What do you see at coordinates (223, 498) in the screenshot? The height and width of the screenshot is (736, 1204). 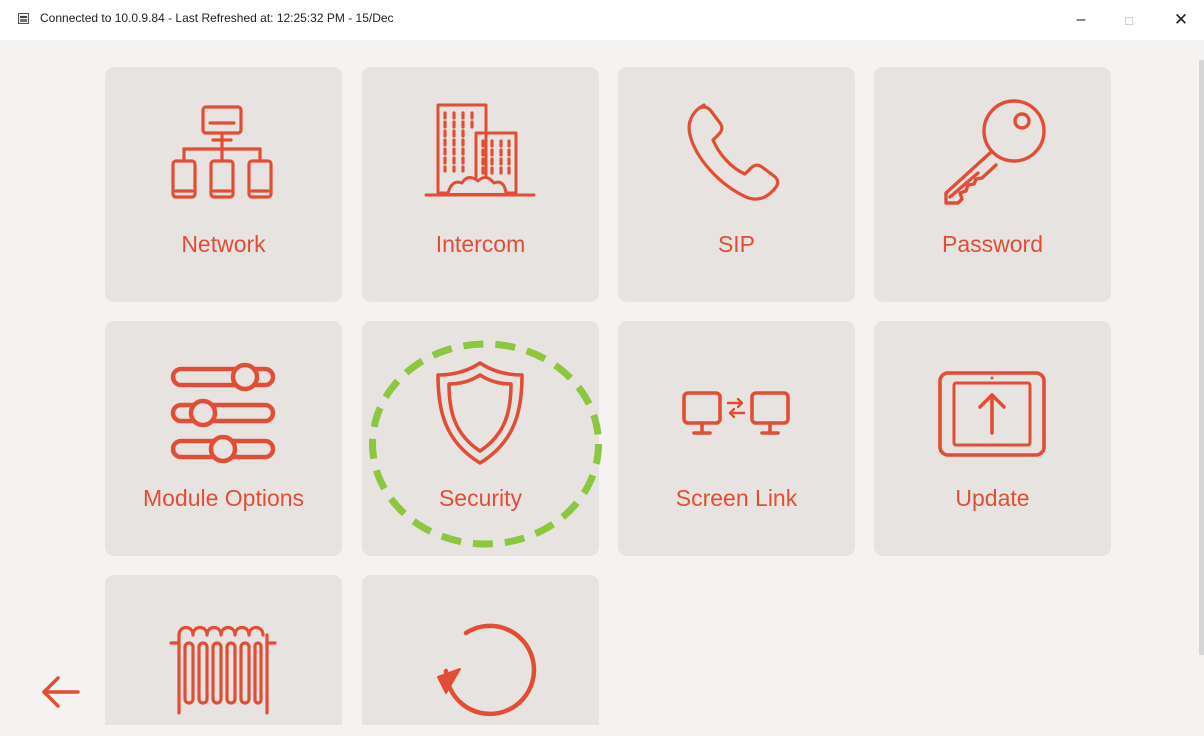 I see `tile-label: Module Options` at bounding box center [223, 498].